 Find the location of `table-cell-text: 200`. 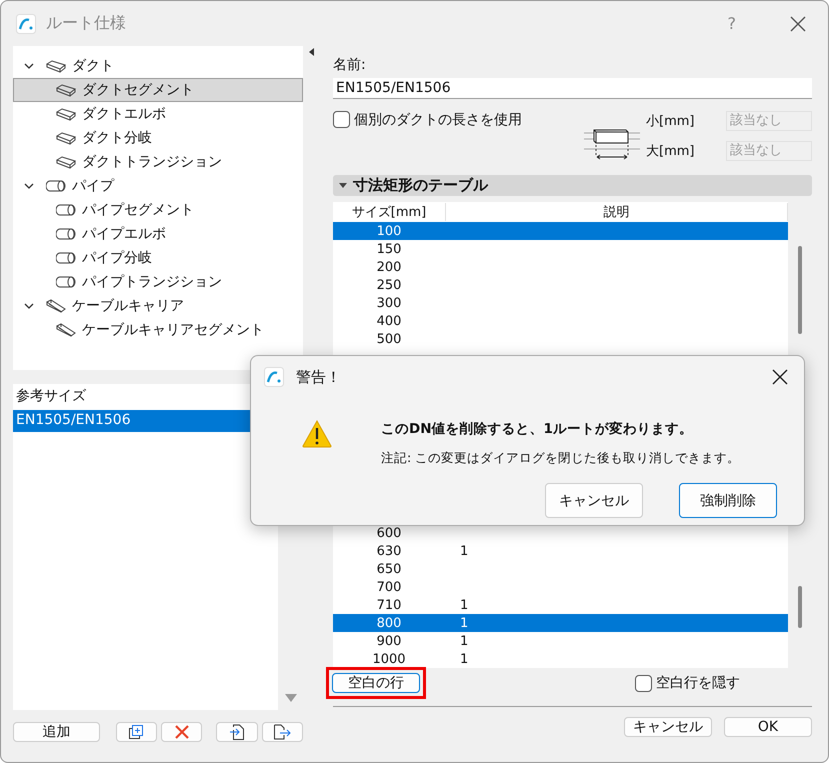

table-cell-text: 200 is located at coordinates (389, 267).